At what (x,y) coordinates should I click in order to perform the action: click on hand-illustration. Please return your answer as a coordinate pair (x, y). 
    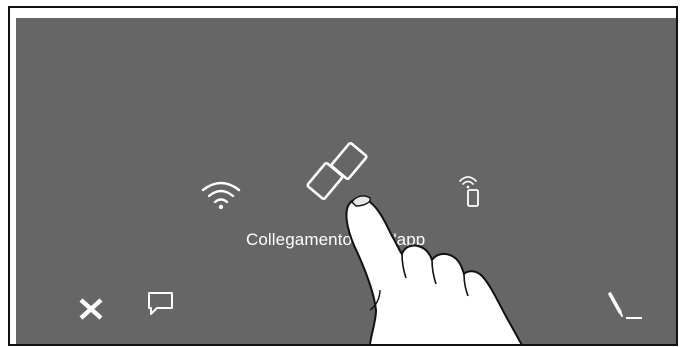
    Looking at the image, I should click on (445, 262).